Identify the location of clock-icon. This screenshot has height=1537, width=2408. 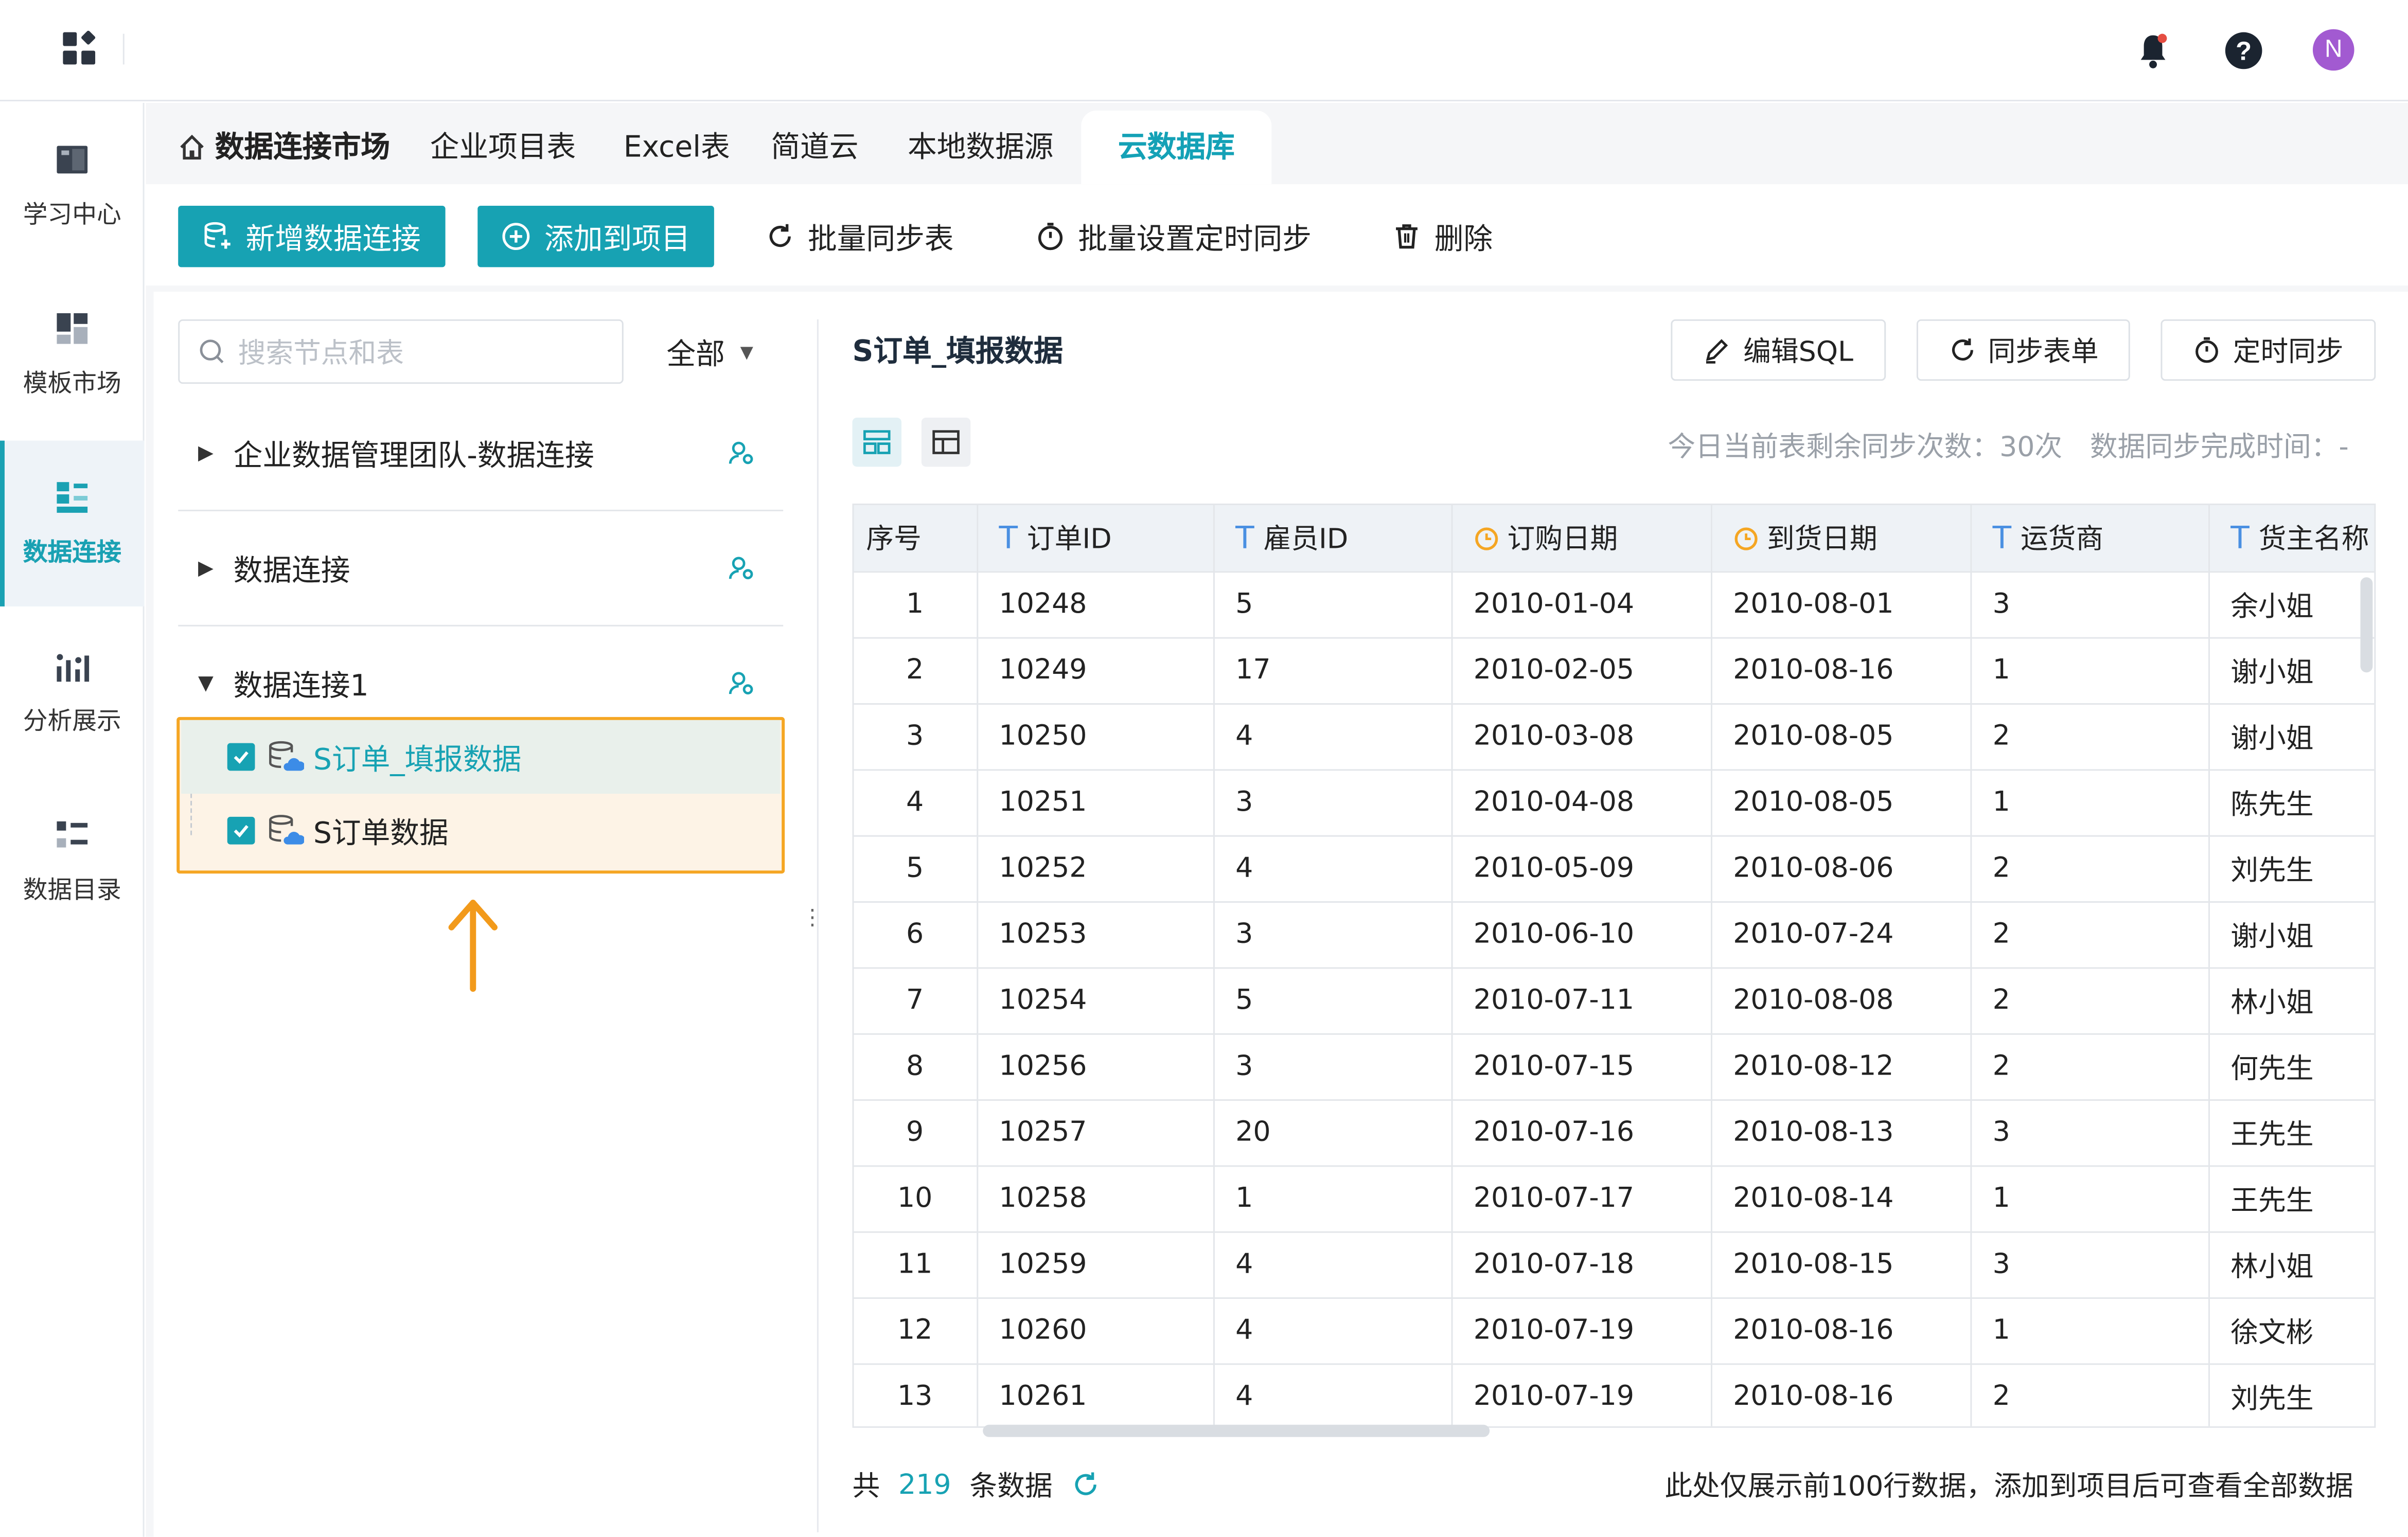
(1485, 539).